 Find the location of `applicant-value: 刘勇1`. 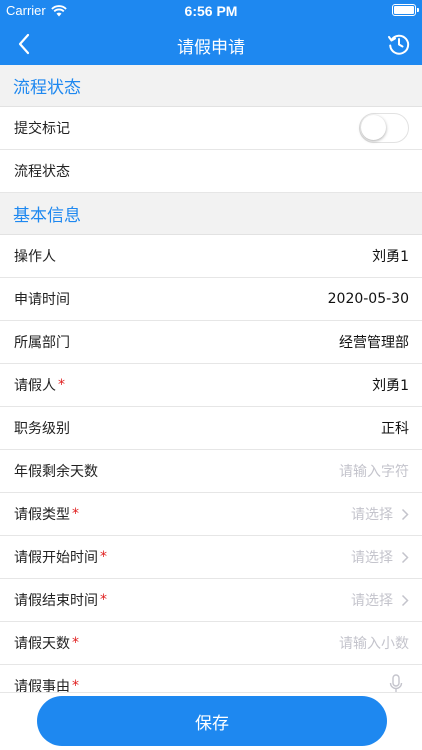

applicant-value: 刘勇1 is located at coordinates (390, 386).